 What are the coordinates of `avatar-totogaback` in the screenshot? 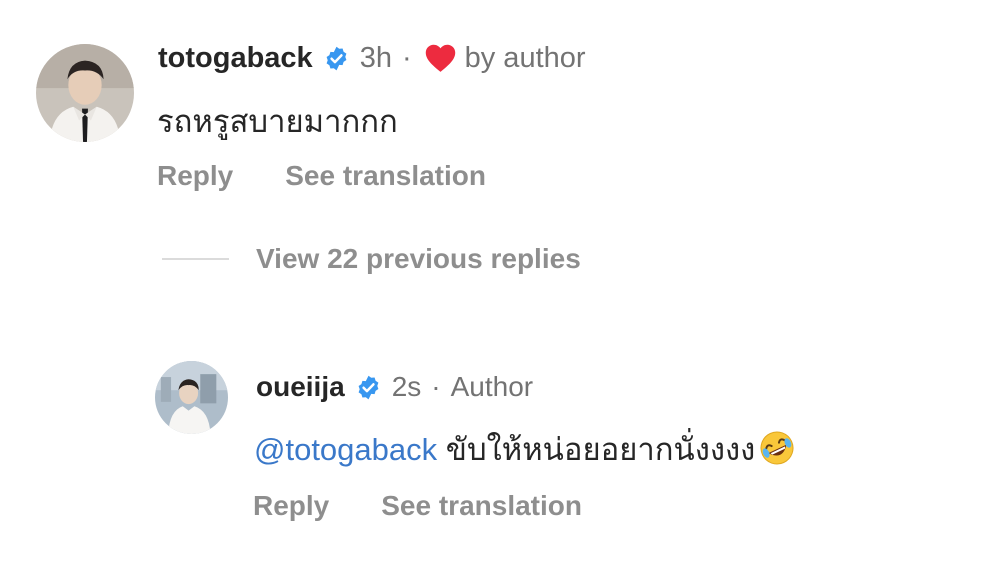 It's located at (85, 93).